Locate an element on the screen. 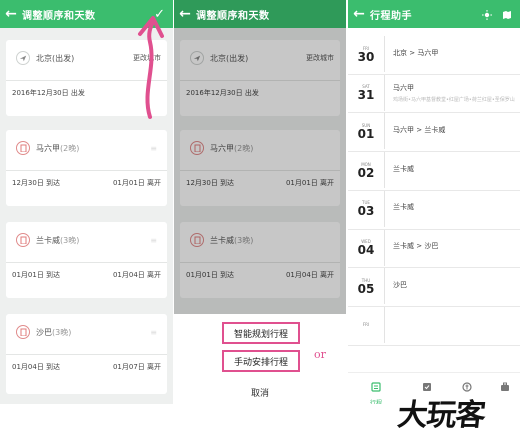  day-date: THU 05 is located at coordinates (366, 286).